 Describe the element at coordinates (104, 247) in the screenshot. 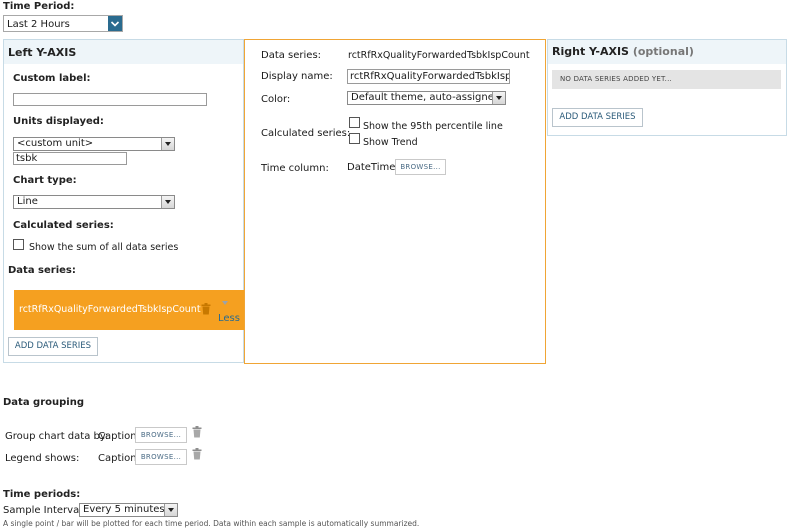

I see `sum-series-option: Show the sum of all data series` at that location.